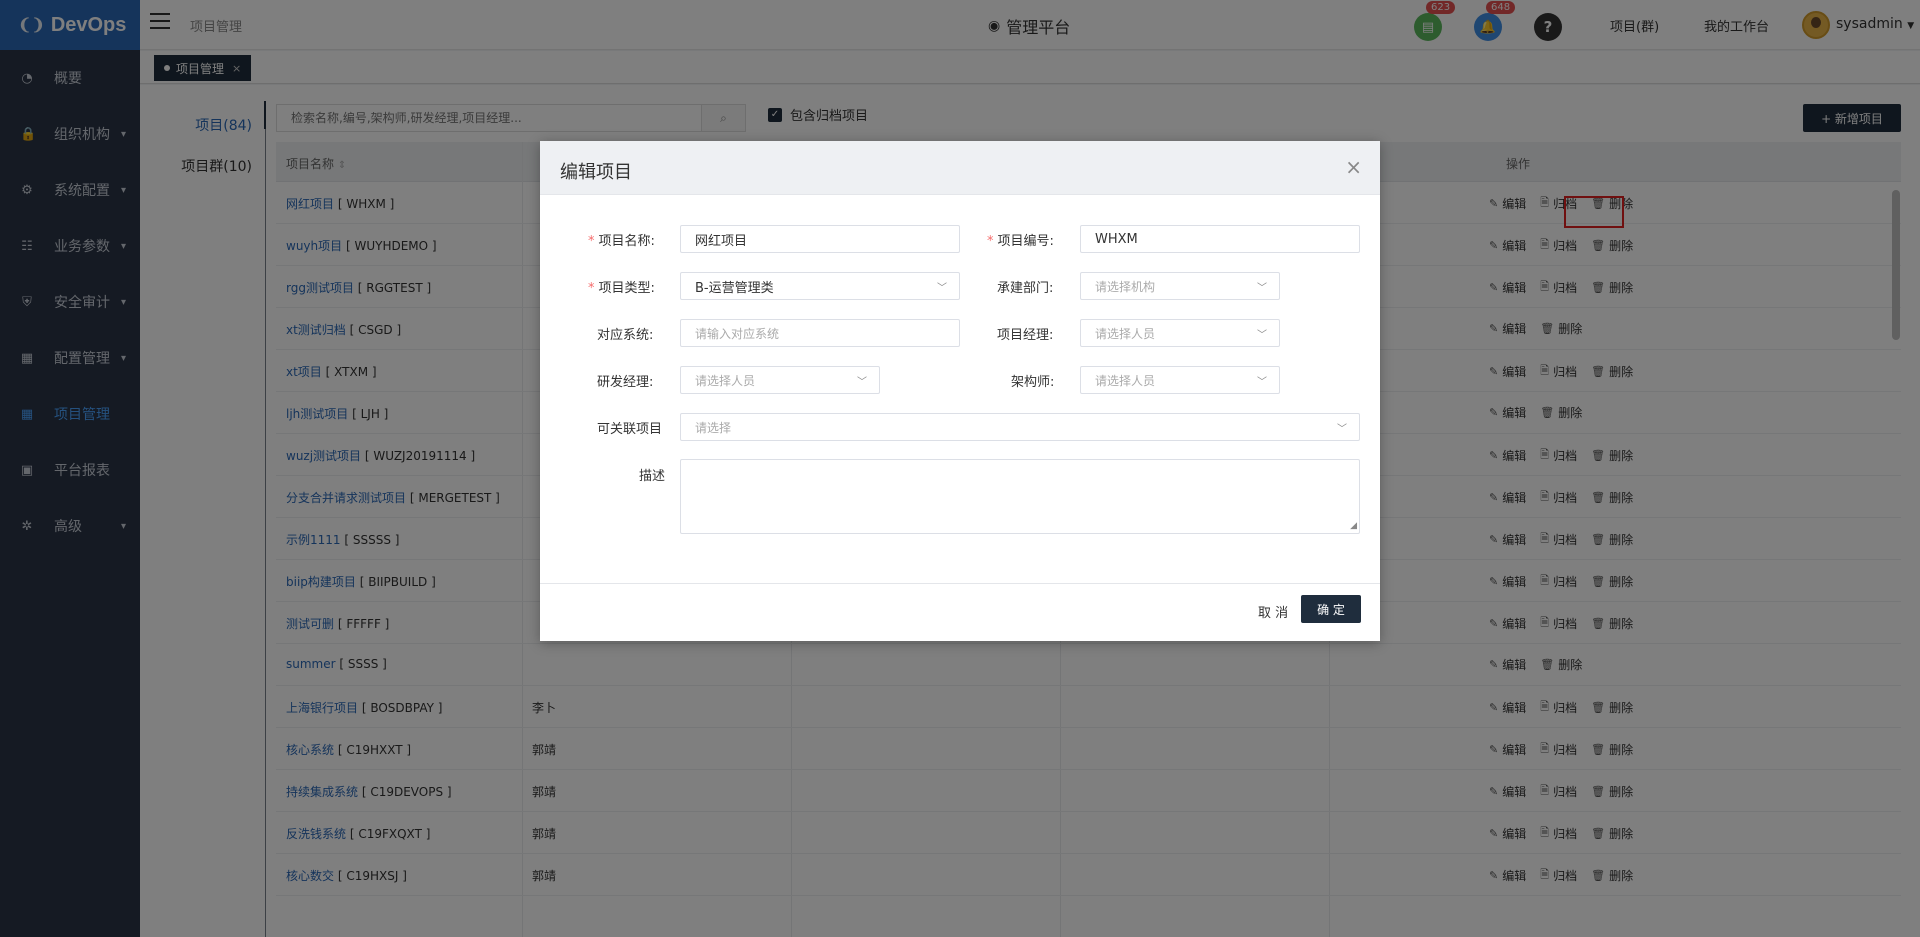 The image size is (1920, 937). Describe the element at coordinates (1273, 611) in the screenshot. I see `cancel-button: 取 消` at that location.